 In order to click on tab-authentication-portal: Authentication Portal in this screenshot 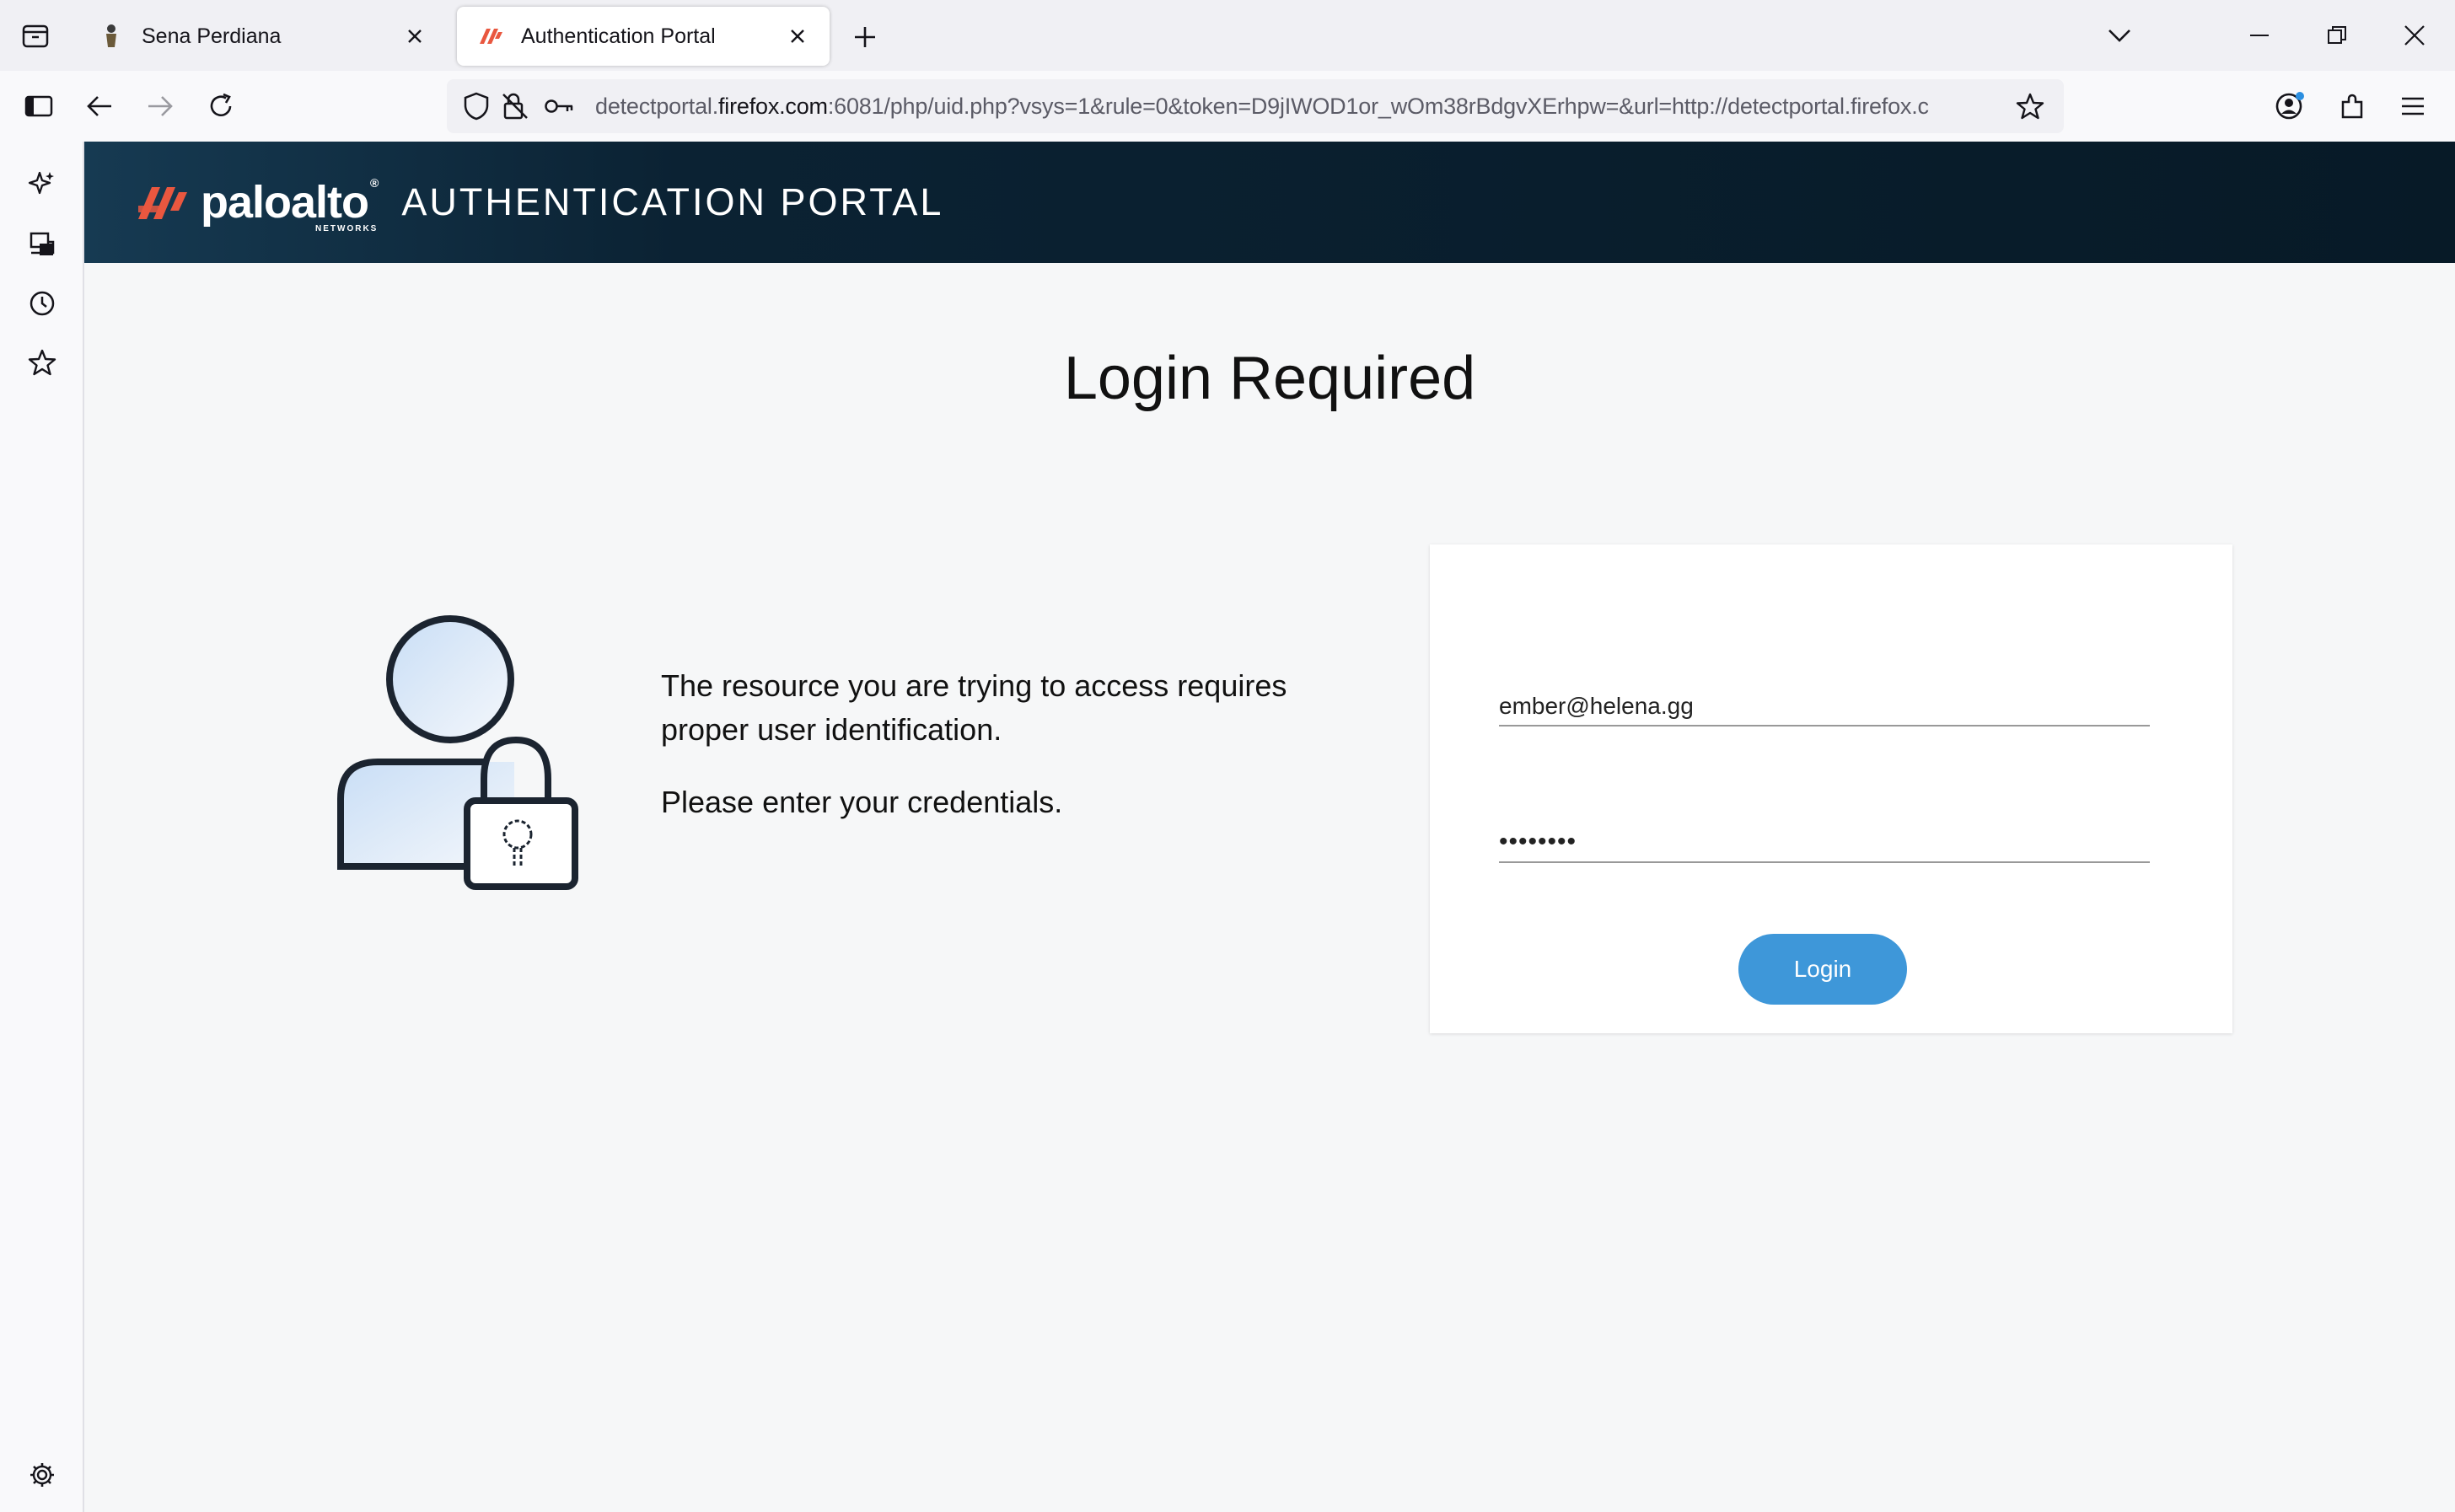, I will do `click(643, 36)`.